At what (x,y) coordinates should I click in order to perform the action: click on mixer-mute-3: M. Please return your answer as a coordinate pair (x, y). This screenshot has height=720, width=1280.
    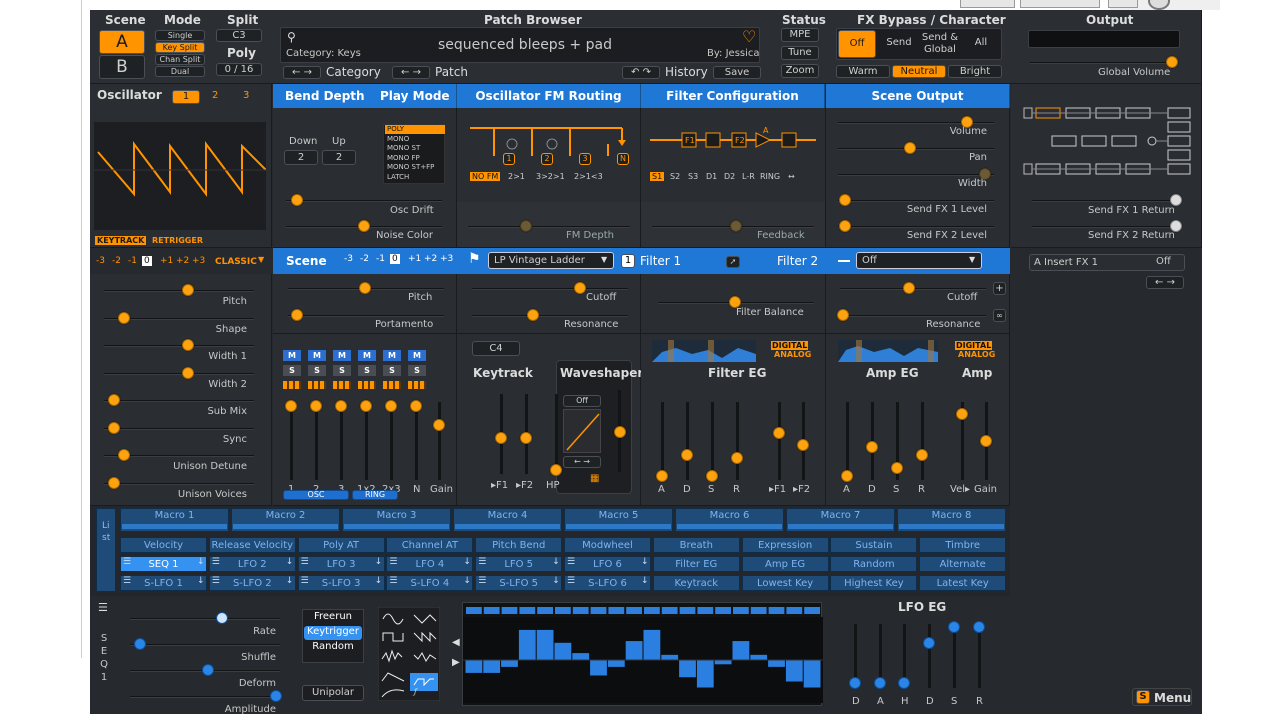
    Looking at the image, I should click on (367, 355).